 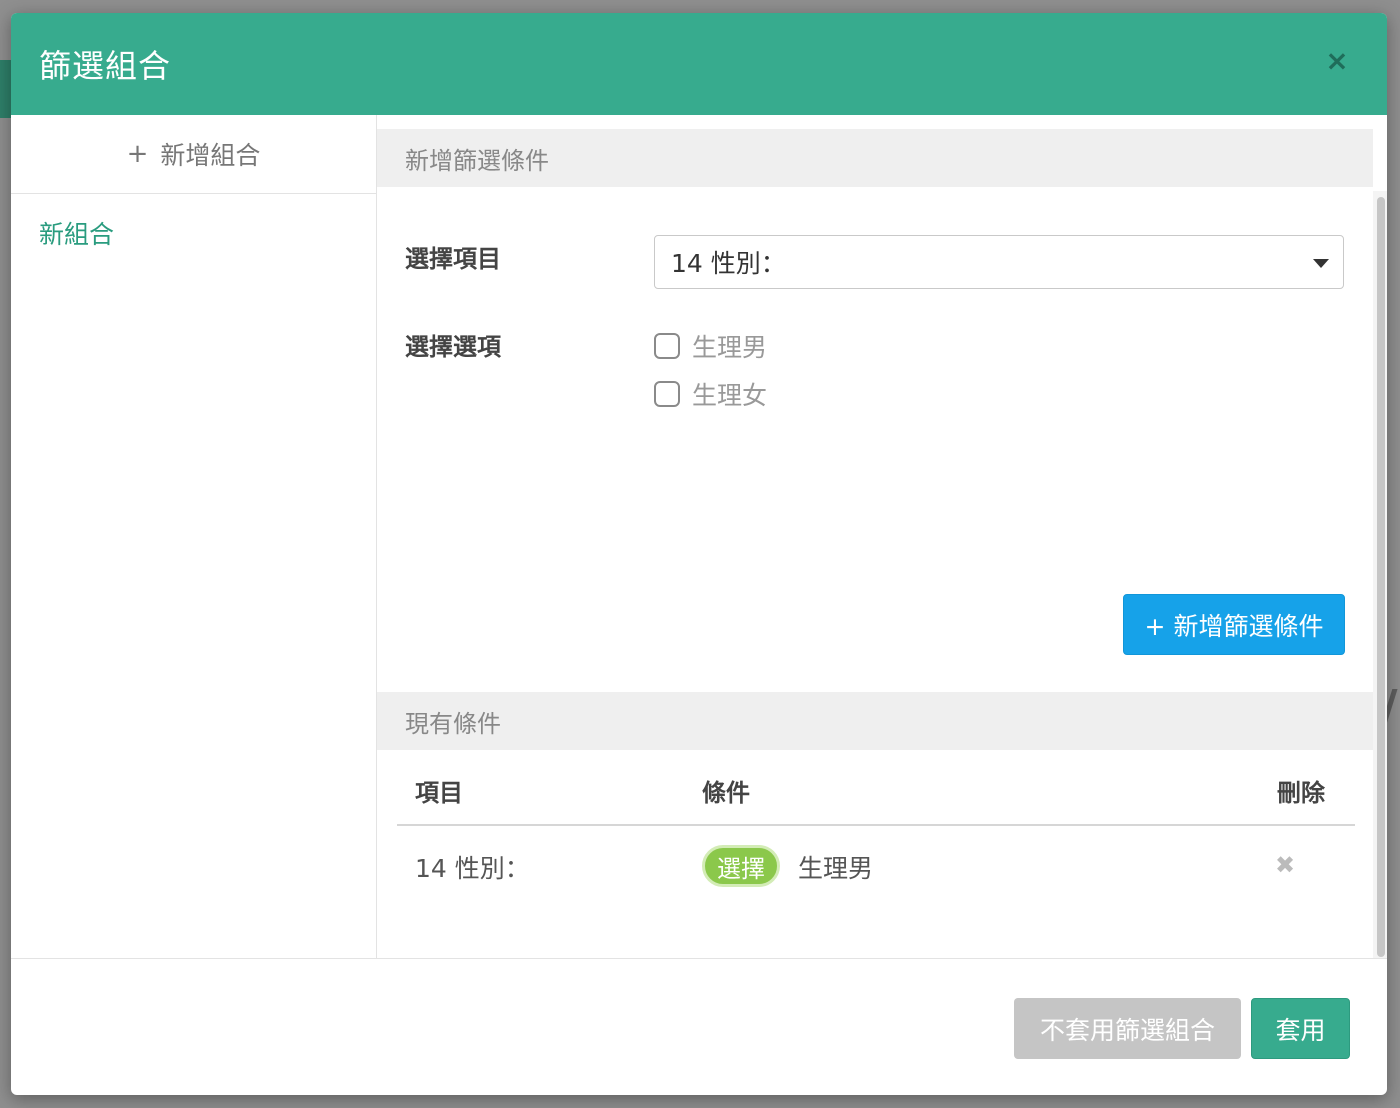 I want to click on modal-header: 篩選組合 ×, so click(x=699, y=64).